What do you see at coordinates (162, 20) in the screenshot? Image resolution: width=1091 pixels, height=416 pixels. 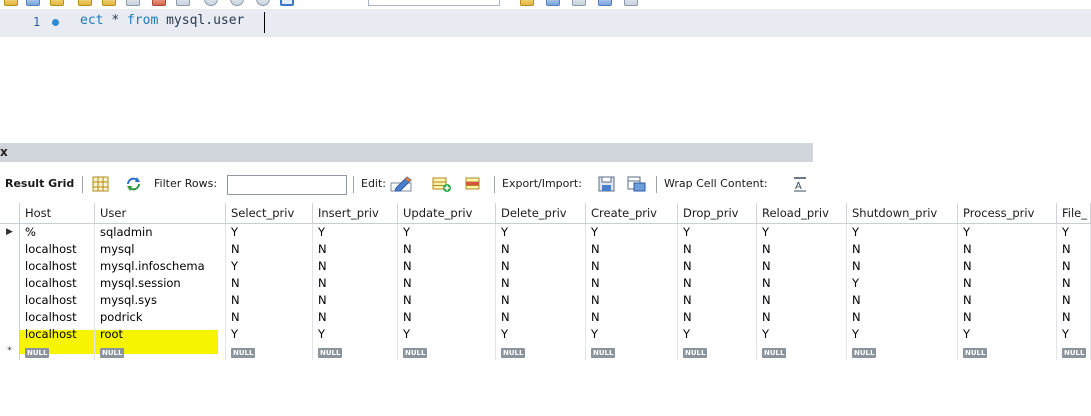 I see `sql-editor-text: ect * from mysql.user` at bounding box center [162, 20].